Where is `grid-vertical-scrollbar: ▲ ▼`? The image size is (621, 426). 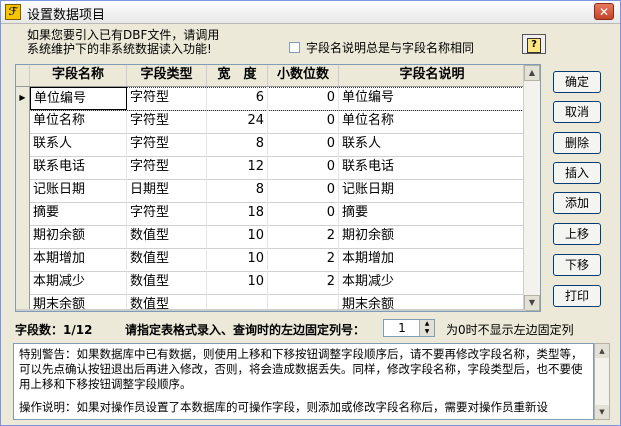
grid-vertical-scrollbar: ▲ ▼ is located at coordinates (531, 188).